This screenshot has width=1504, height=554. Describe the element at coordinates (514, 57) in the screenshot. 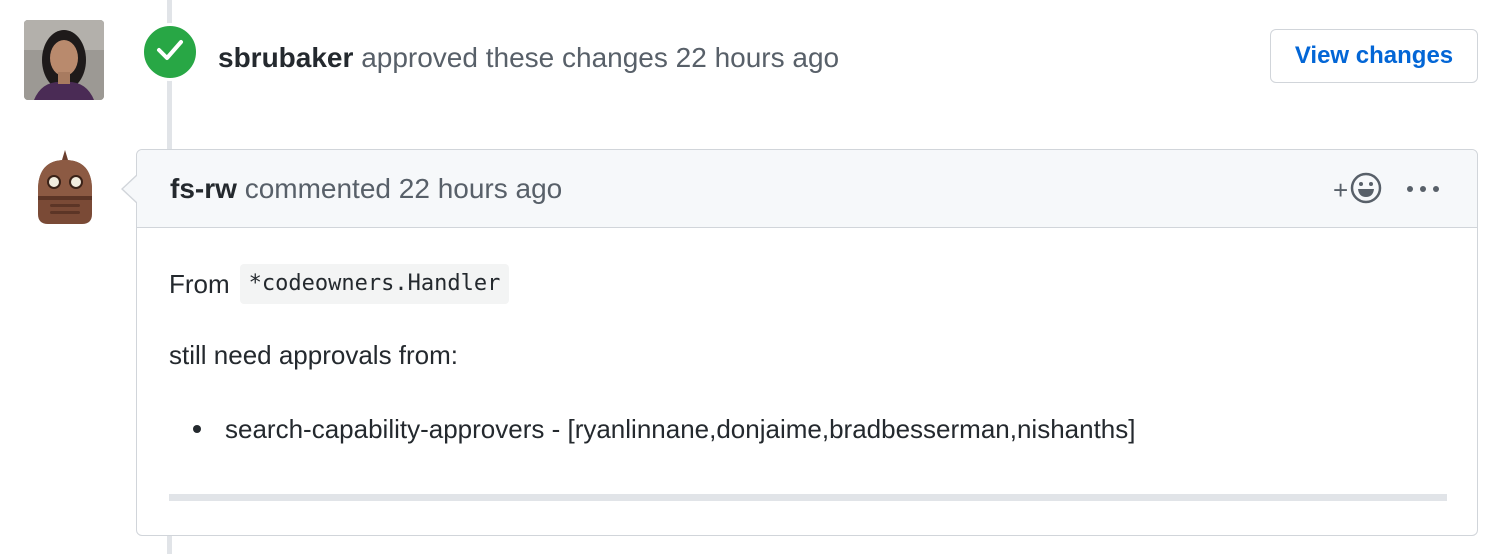

I see `approval-action: approved these changes` at that location.